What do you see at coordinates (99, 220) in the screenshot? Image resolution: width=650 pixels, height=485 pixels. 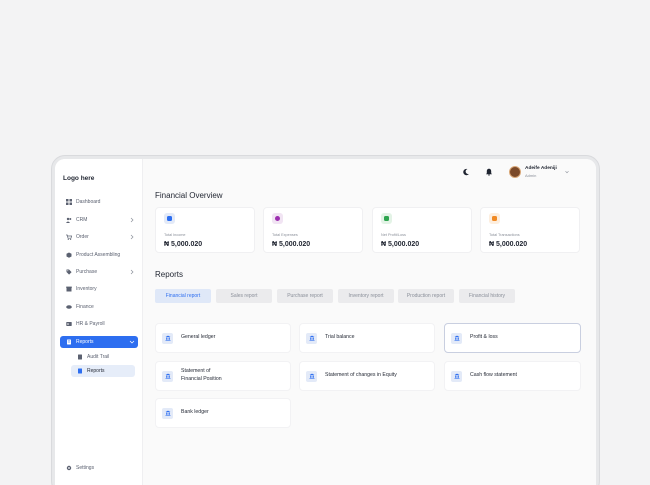 I see `sidebar-item-crm: CRM` at bounding box center [99, 220].